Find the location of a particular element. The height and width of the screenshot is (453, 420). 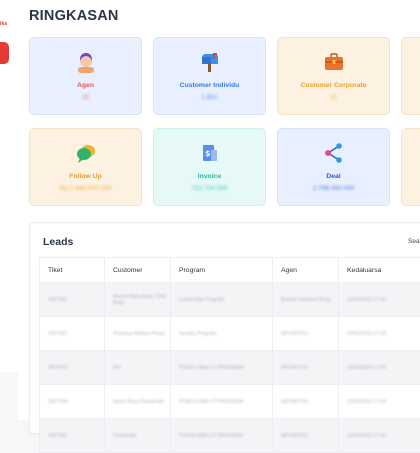

card-value: 2.798.050.000 is located at coordinates (333, 188).